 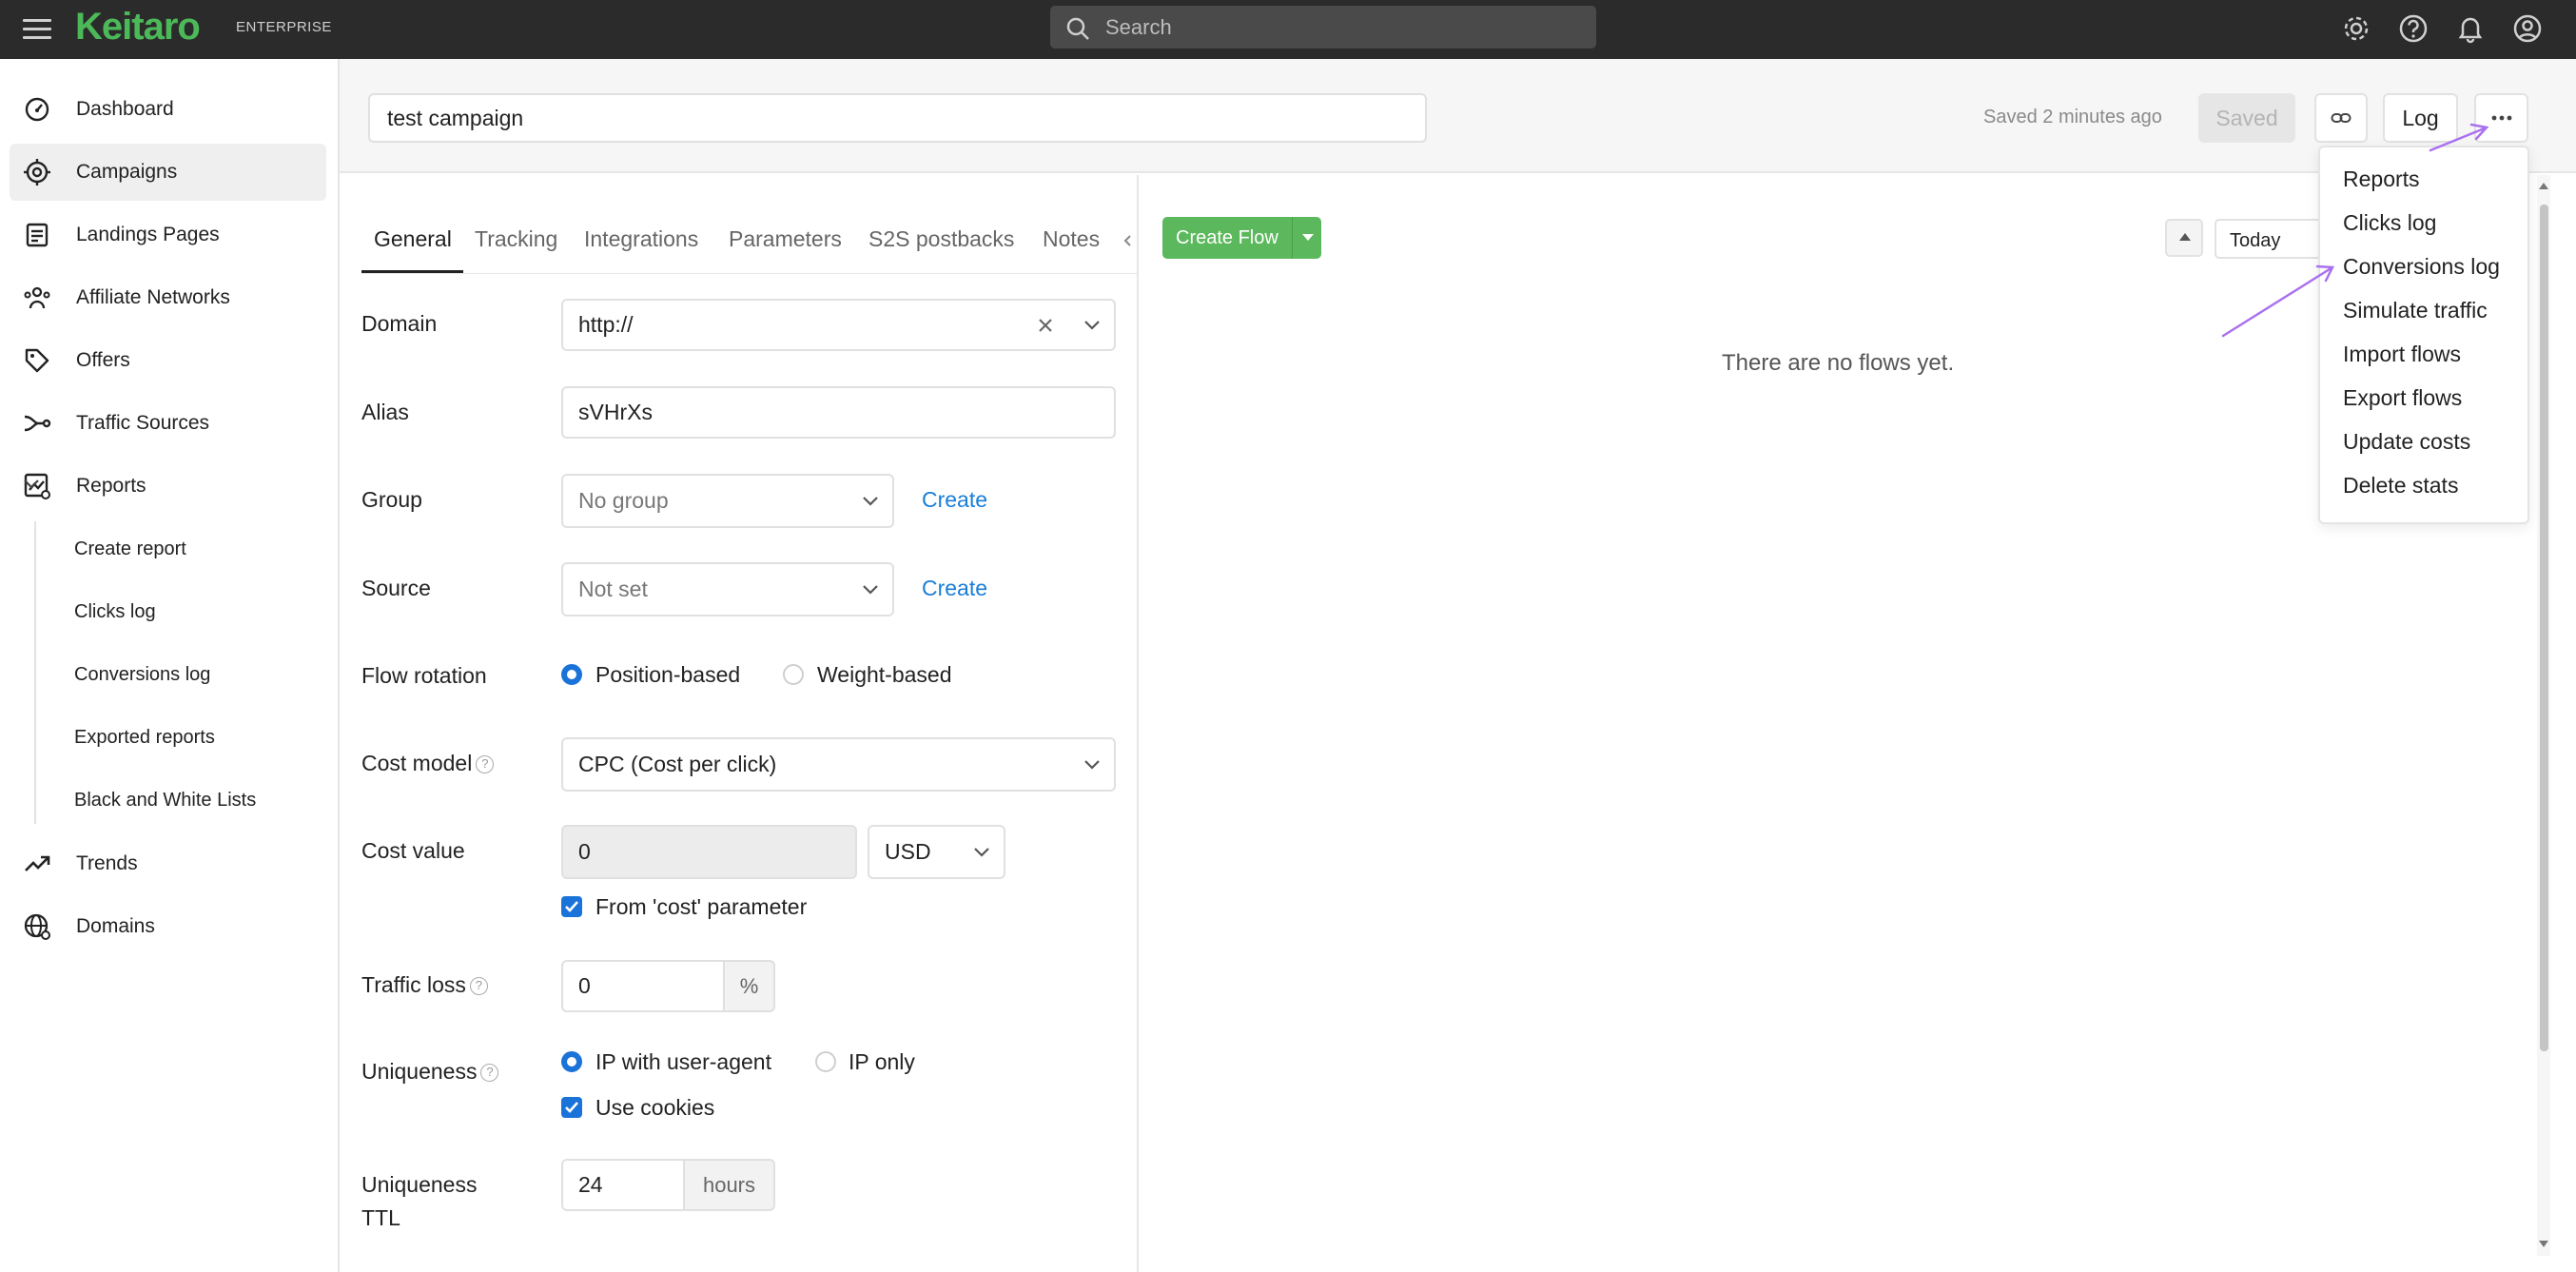 What do you see at coordinates (2272, 239) in the screenshot?
I see `period-select: Today` at bounding box center [2272, 239].